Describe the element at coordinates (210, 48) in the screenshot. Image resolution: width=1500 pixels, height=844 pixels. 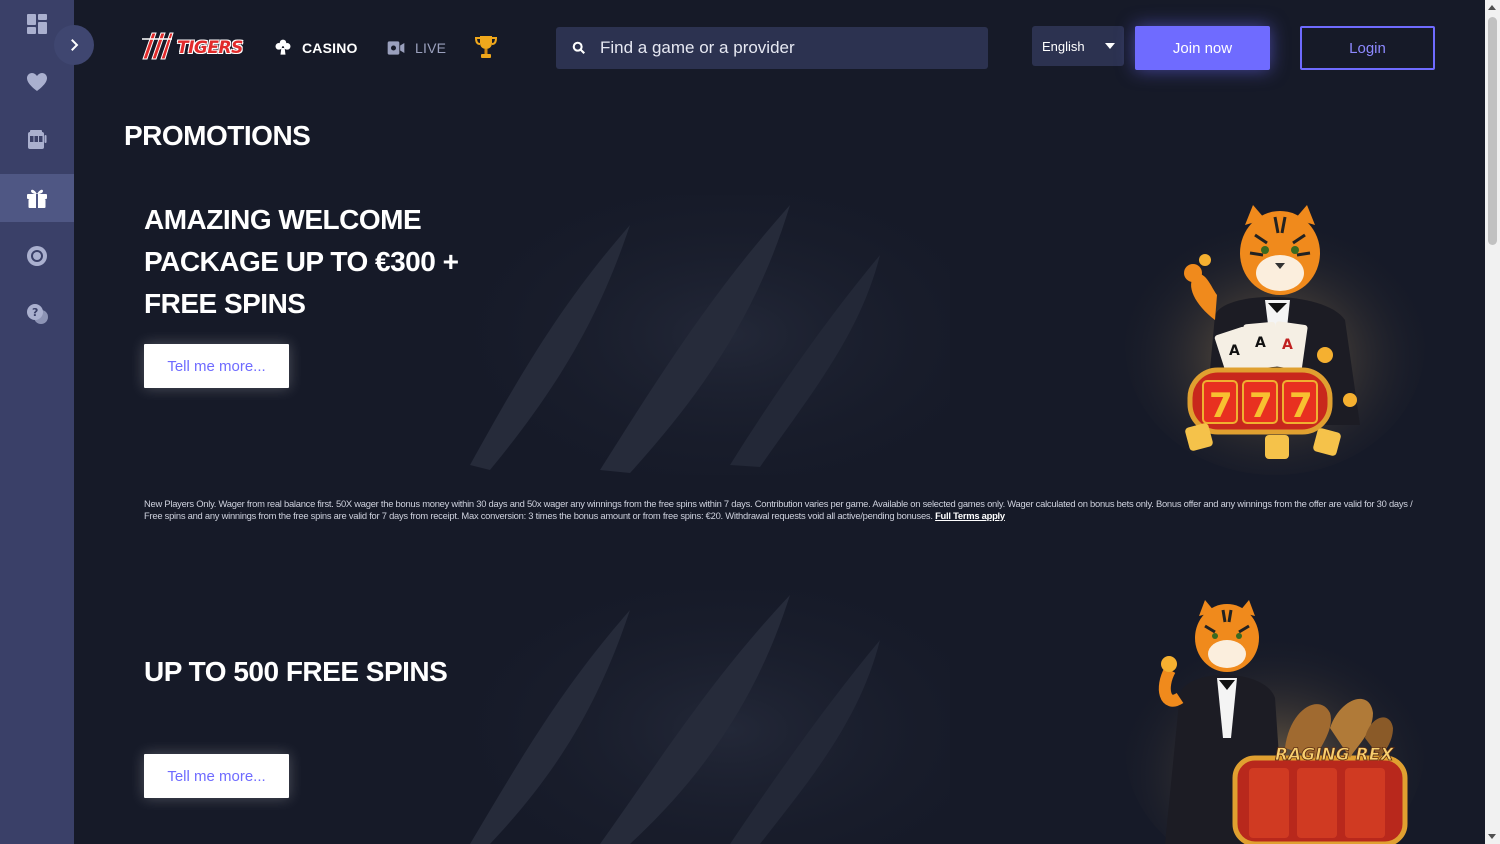
I see `logo-text: TIGERS` at that location.